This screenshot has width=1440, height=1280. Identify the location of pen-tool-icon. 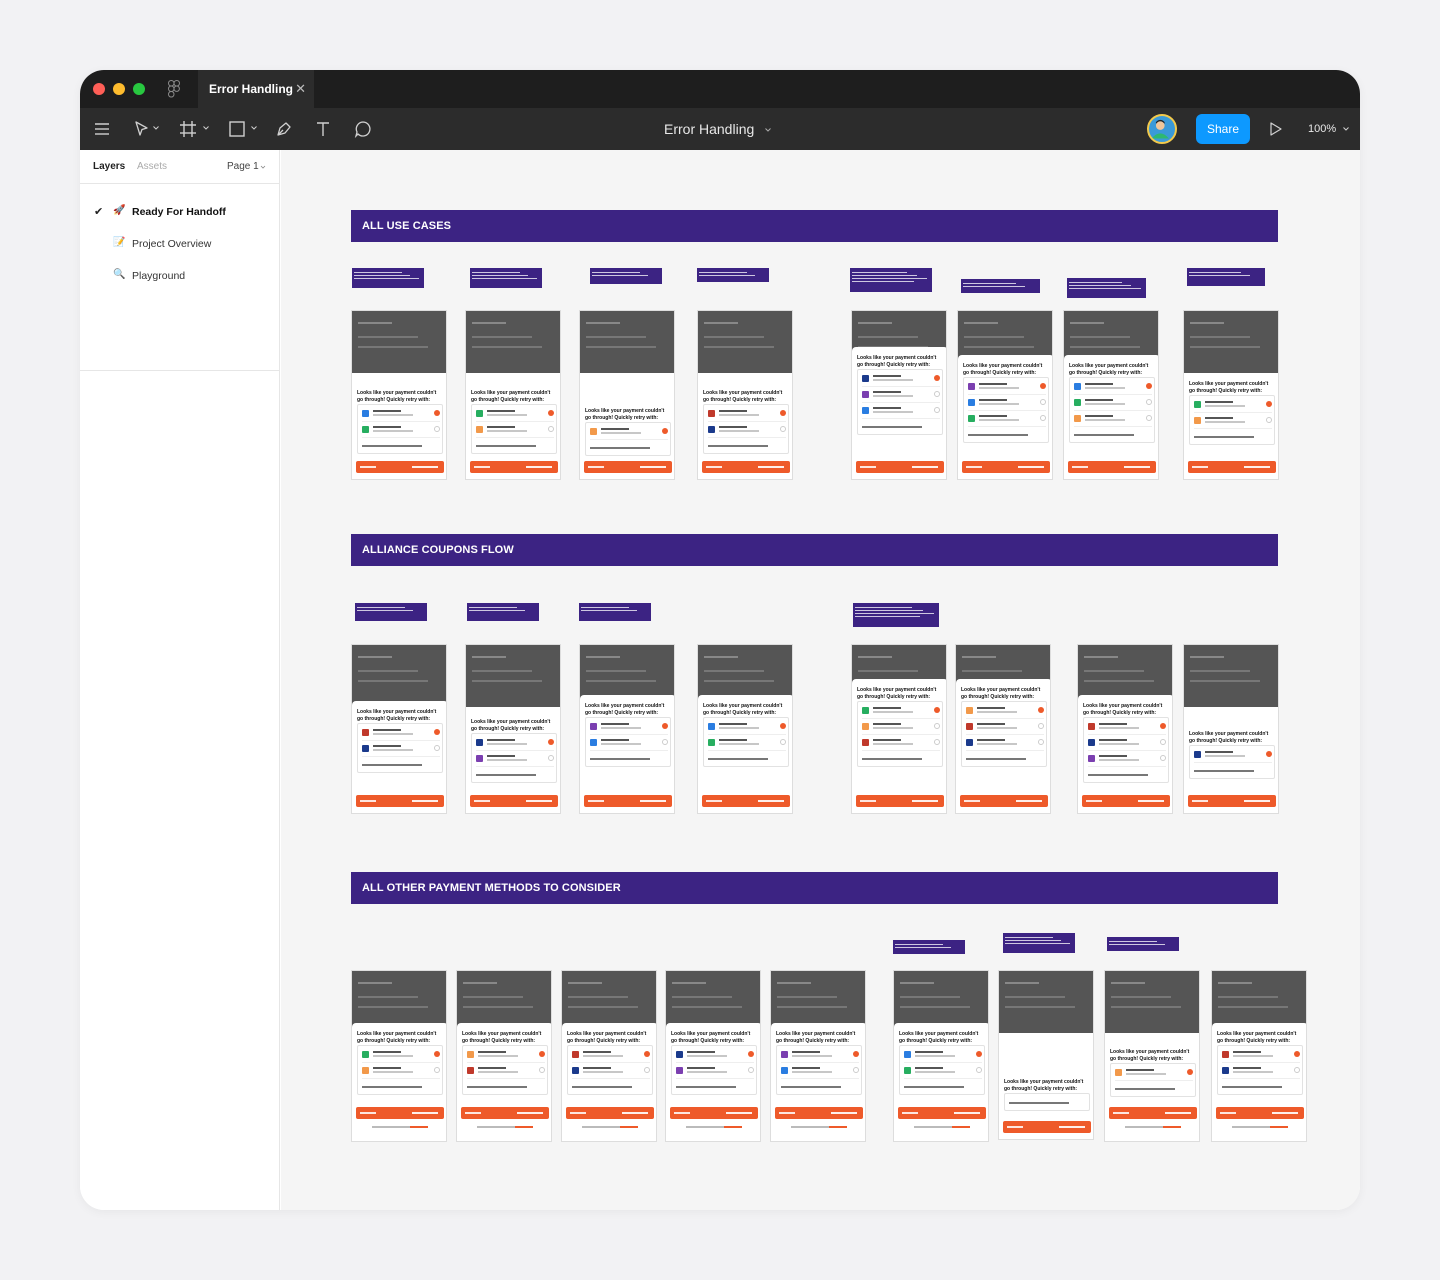
(284, 129).